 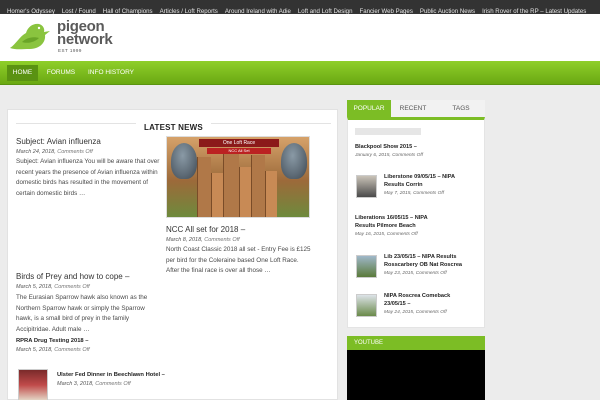 I want to click on post-title-line: Results Pilmore Beach, so click(x=385, y=225).